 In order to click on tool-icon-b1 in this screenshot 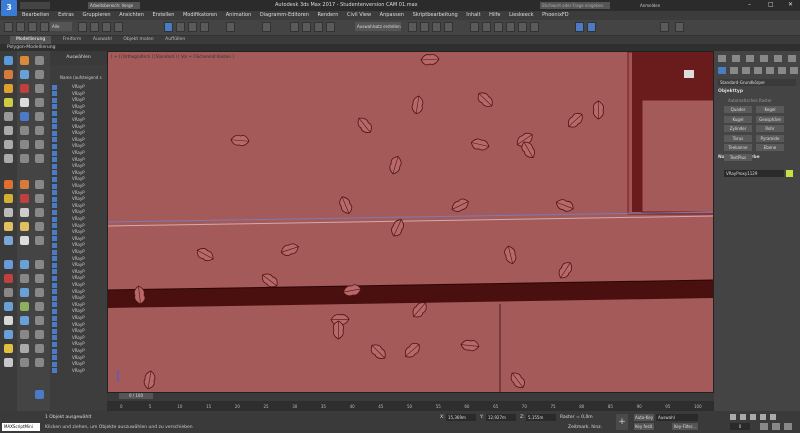, I will do `click(24, 60)`.